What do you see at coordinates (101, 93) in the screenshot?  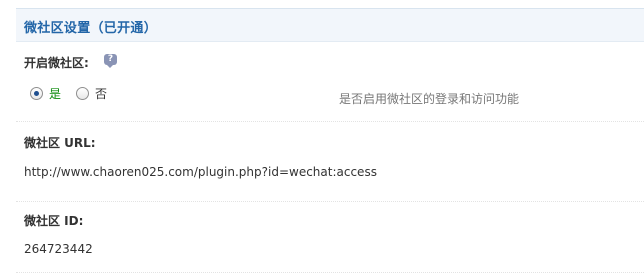 I see `radio-no-label: 否` at bounding box center [101, 93].